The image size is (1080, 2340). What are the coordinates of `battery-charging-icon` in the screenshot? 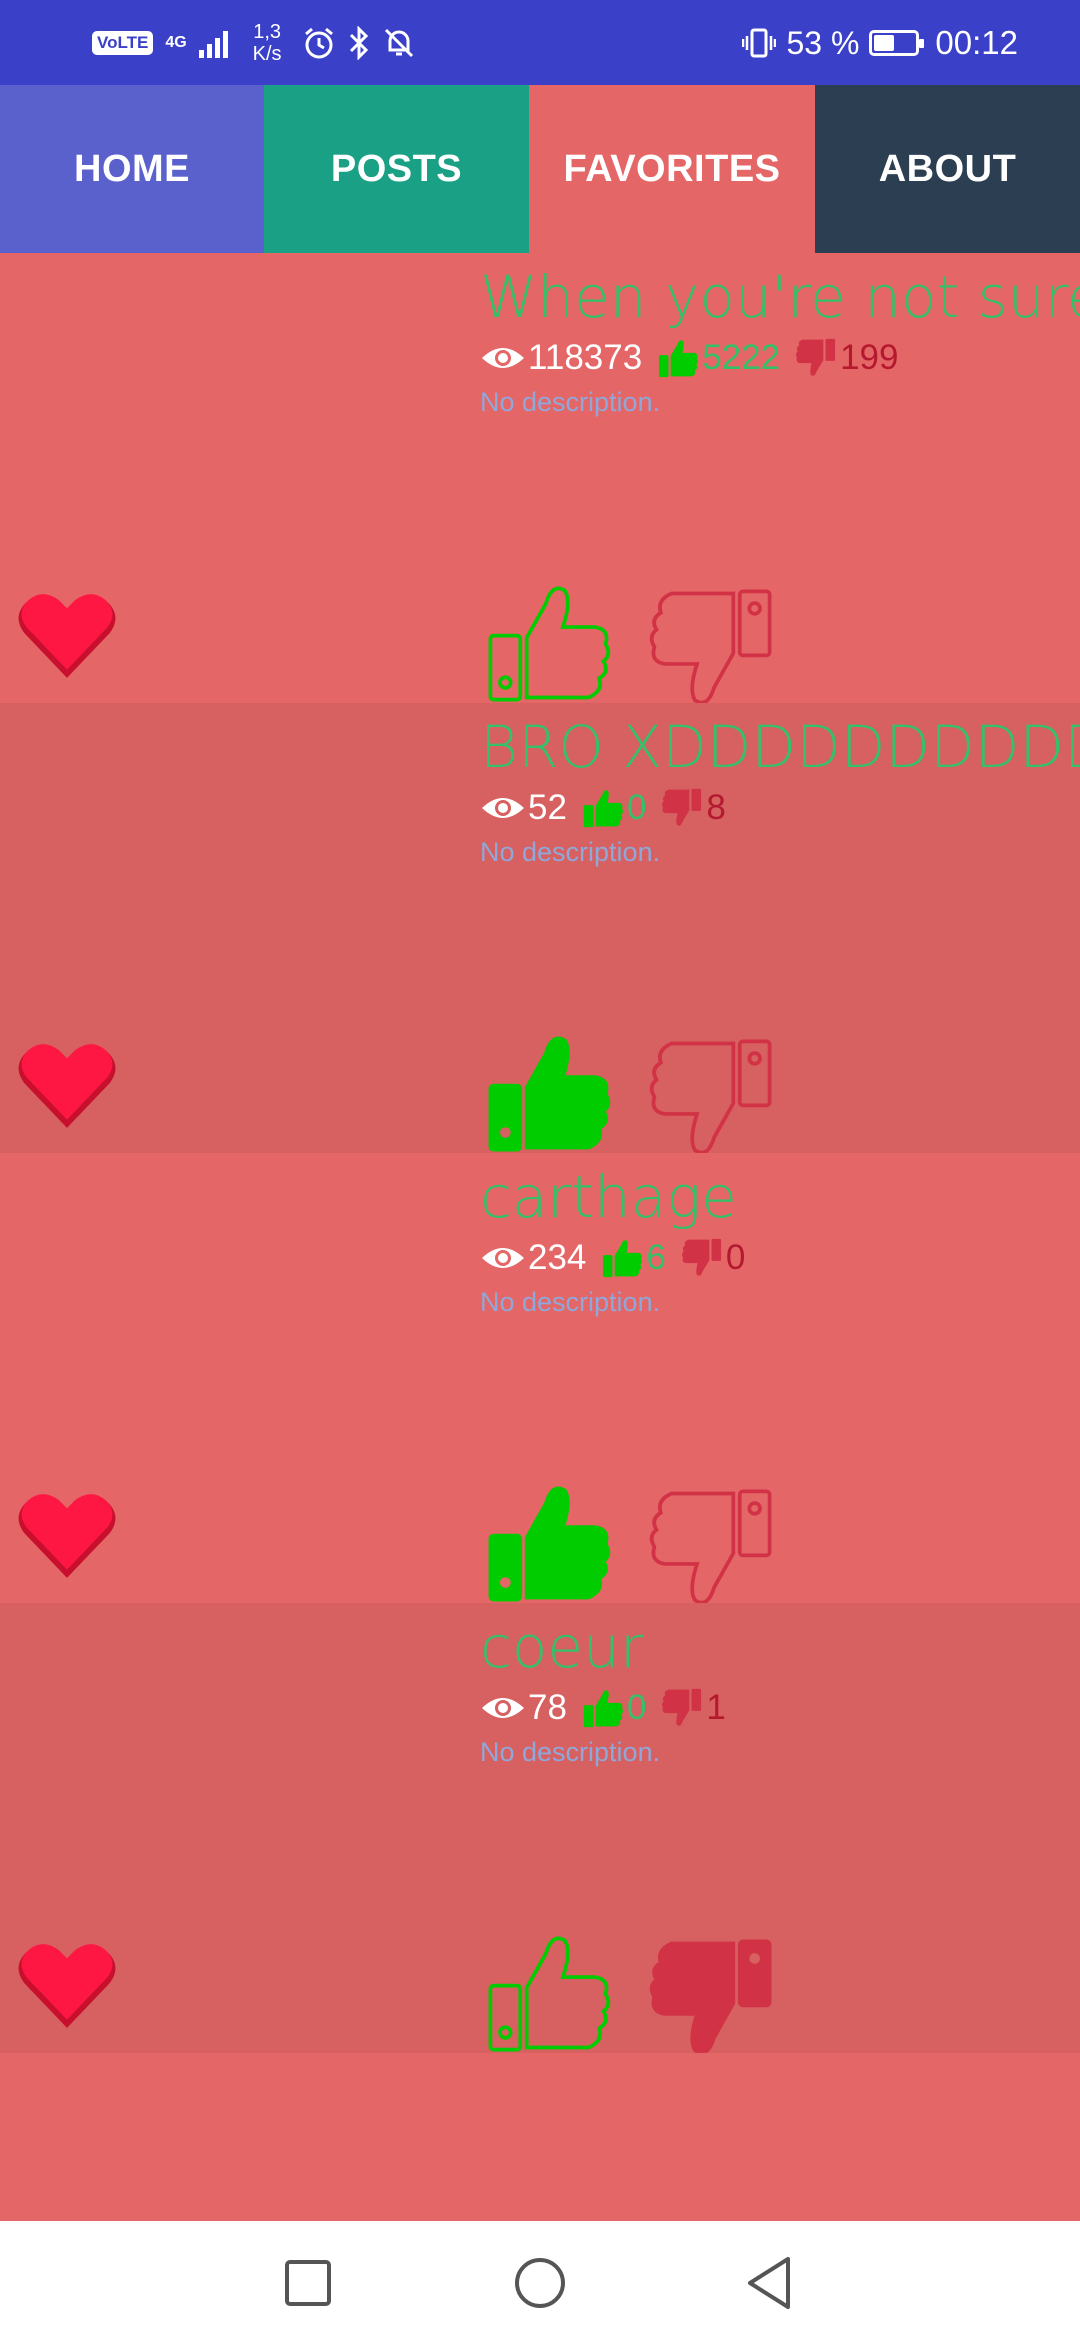 It's located at (897, 43).